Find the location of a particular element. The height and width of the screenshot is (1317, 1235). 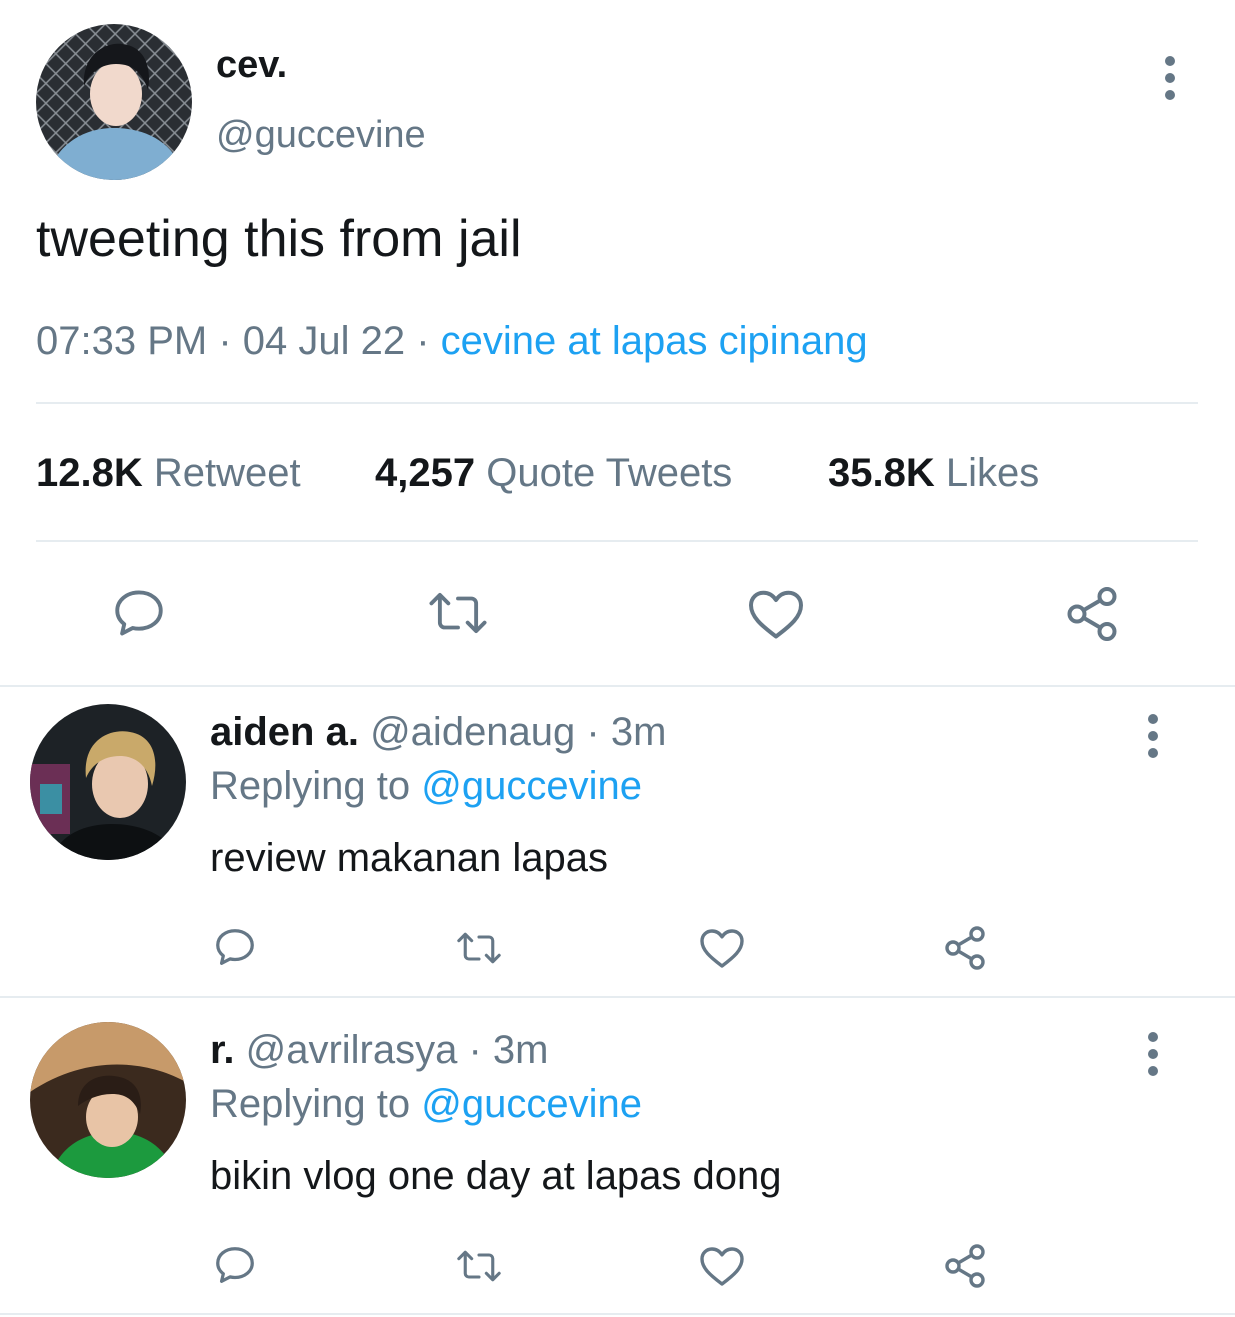

reply-header: r. @avrilrasya · 3m is located at coordinates (379, 1050).